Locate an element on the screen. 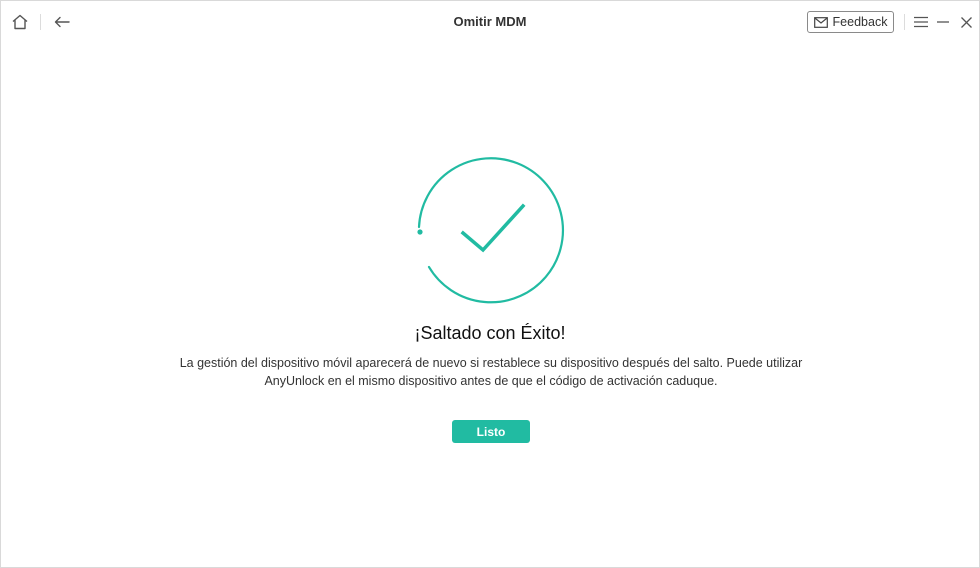 The height and width of the screenshot is (568, 980). success-check-icon is located at coordinates (491, 230).